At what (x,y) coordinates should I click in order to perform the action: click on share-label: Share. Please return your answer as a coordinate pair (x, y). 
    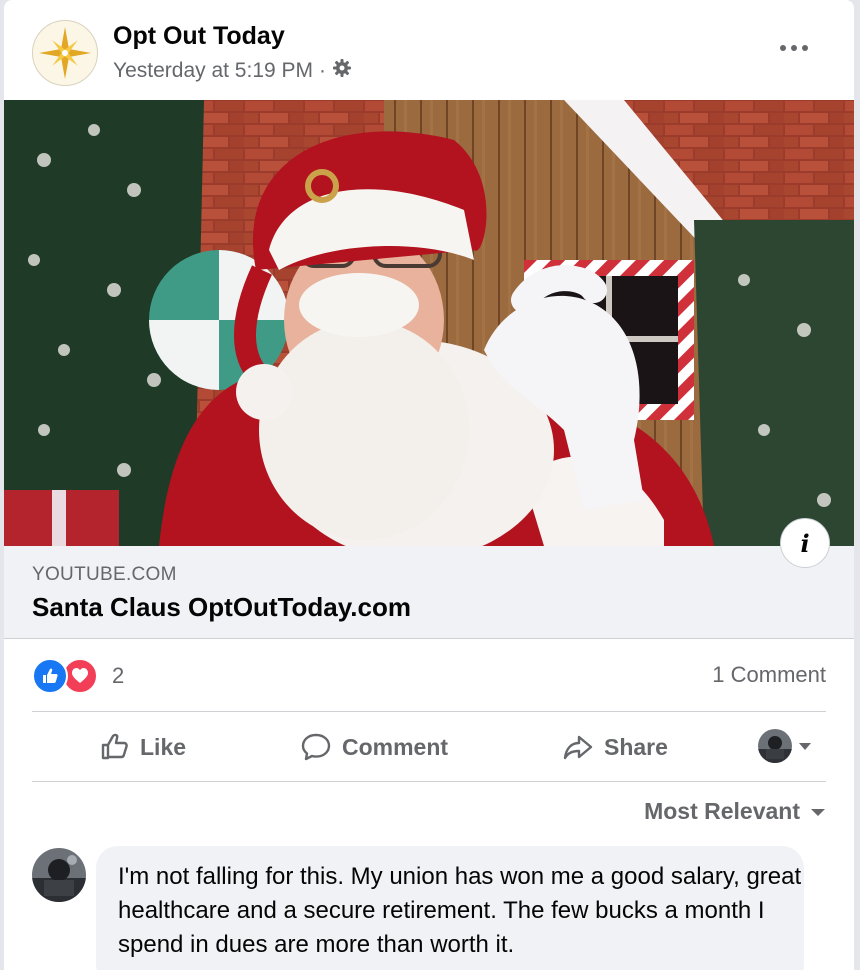
    Looking at the image, I should click on (636, 746).